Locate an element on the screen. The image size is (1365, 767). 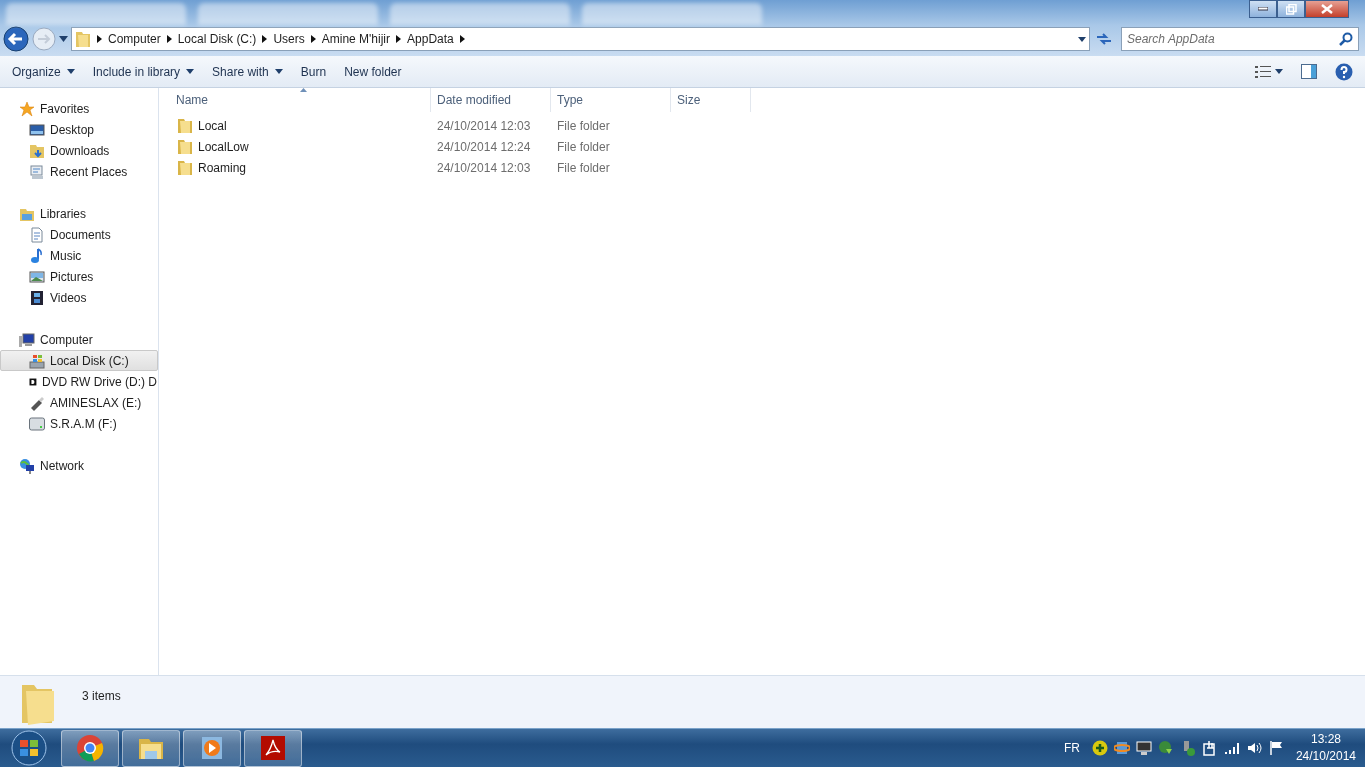
help-icon is located at coordinates (1344, 71).